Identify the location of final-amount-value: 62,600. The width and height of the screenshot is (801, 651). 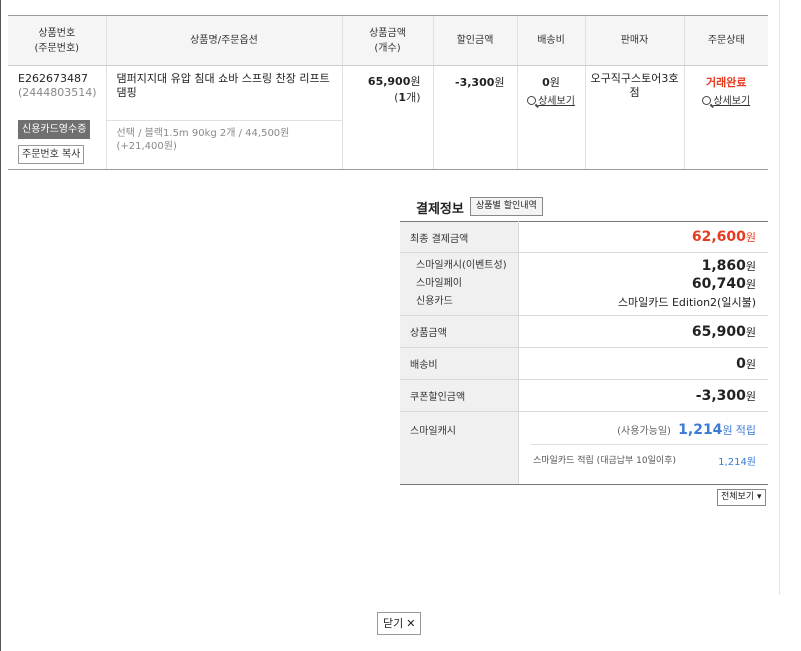
(718, 237).